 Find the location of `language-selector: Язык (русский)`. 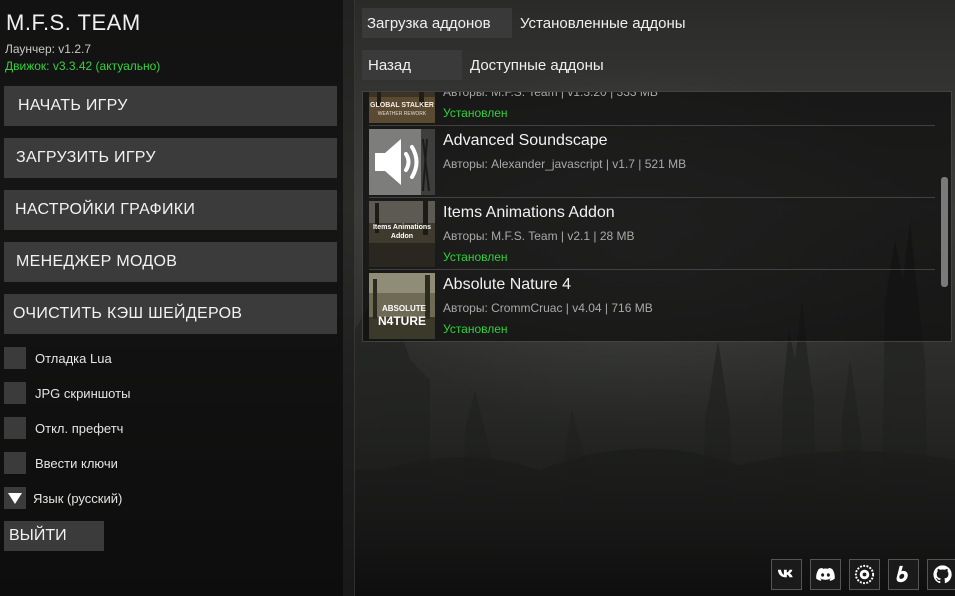

language-selector: Язык (русский) is located at coordinates (63, 498).